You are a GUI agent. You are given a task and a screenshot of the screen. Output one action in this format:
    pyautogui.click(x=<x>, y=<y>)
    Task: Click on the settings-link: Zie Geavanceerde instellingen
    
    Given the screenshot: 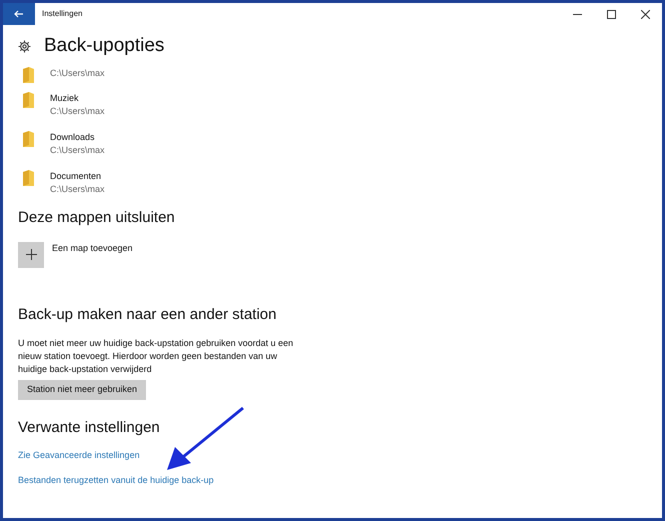 What is the action you would take?
    pyautogui.click(x=79, y=455)
    